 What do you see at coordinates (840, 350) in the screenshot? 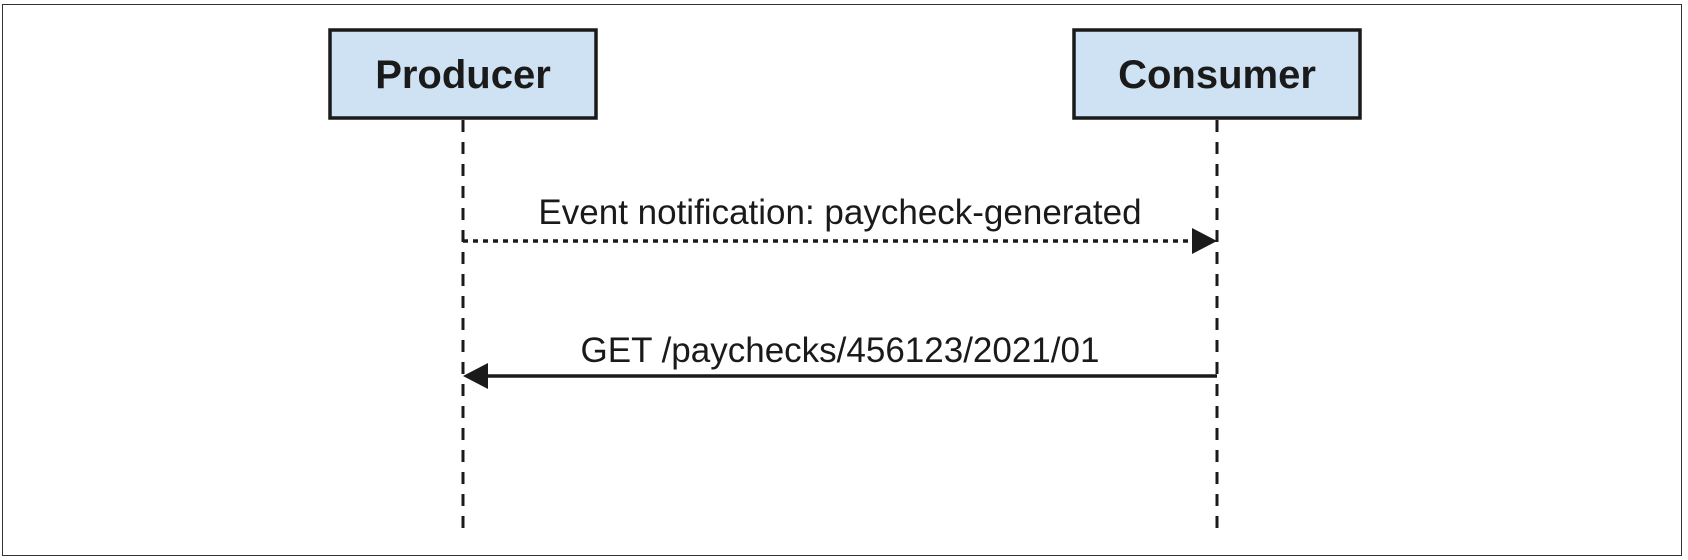
I see `message-label: GET /paychecks/456123/2021/01` at bounding box center [840, 350].